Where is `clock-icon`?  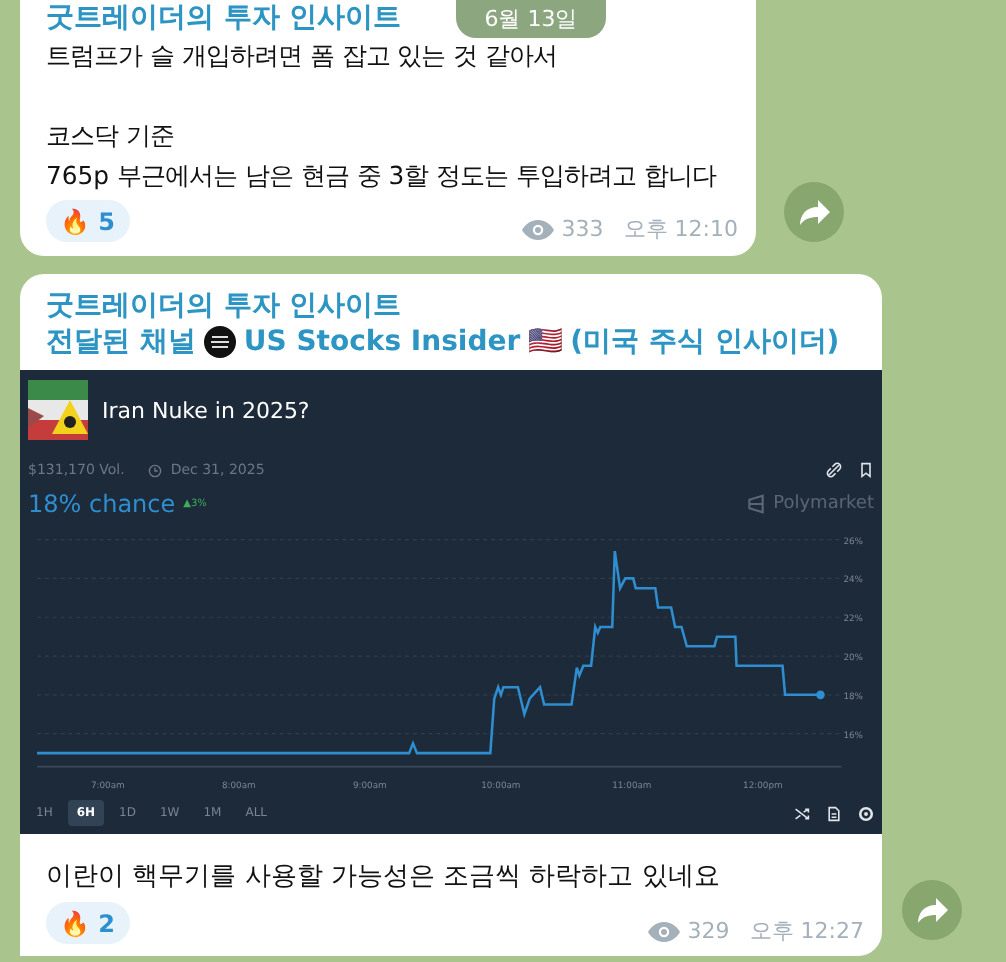
clock-icon is located at coordinates (155, 470).